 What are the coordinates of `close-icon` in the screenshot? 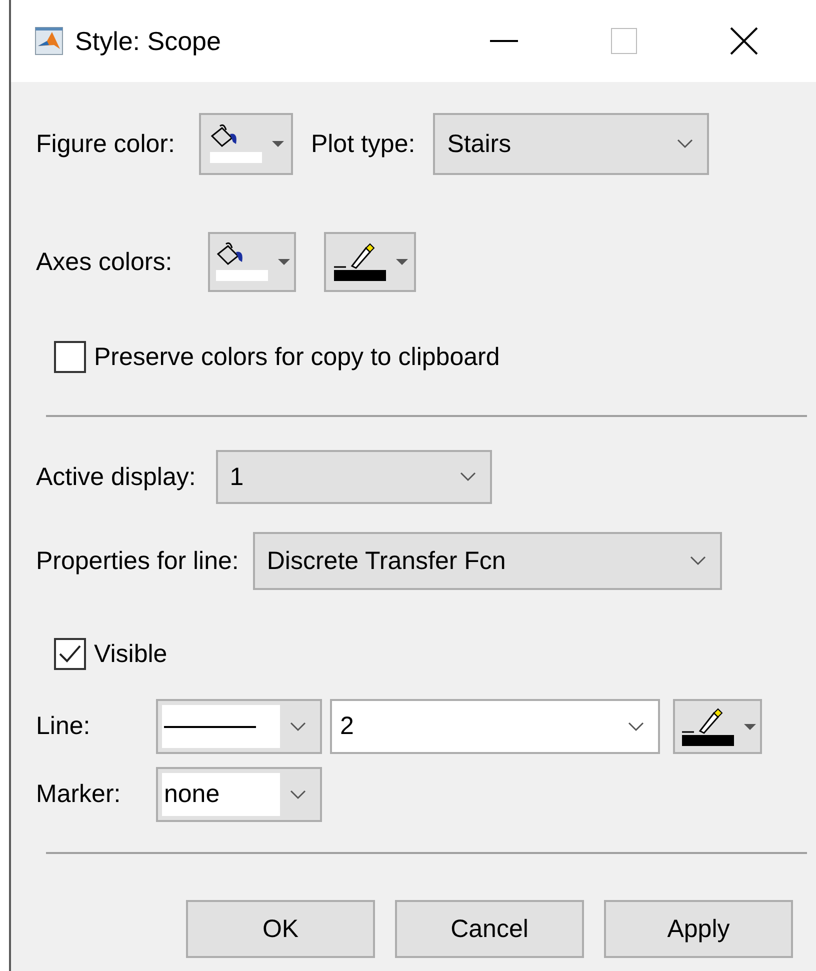 It's located at (744, 41).